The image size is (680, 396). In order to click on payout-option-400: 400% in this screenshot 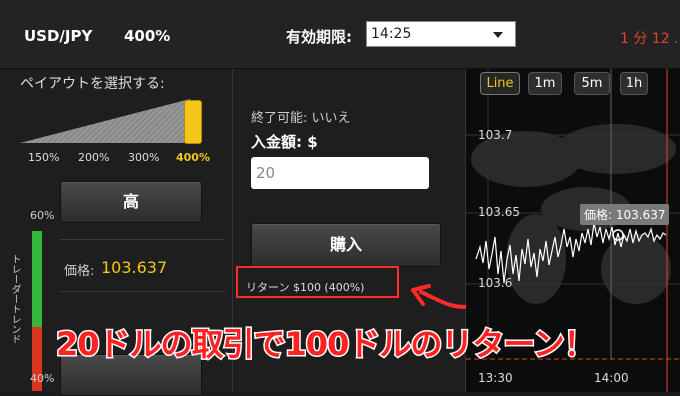, I will do `click(193, 157)`.